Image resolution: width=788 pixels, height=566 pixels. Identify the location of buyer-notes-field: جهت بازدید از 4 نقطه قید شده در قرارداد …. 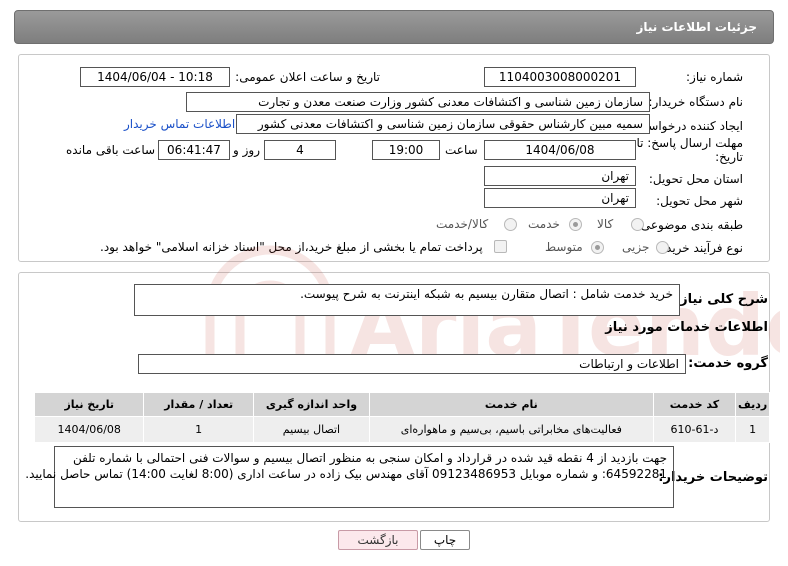
(349, 477).